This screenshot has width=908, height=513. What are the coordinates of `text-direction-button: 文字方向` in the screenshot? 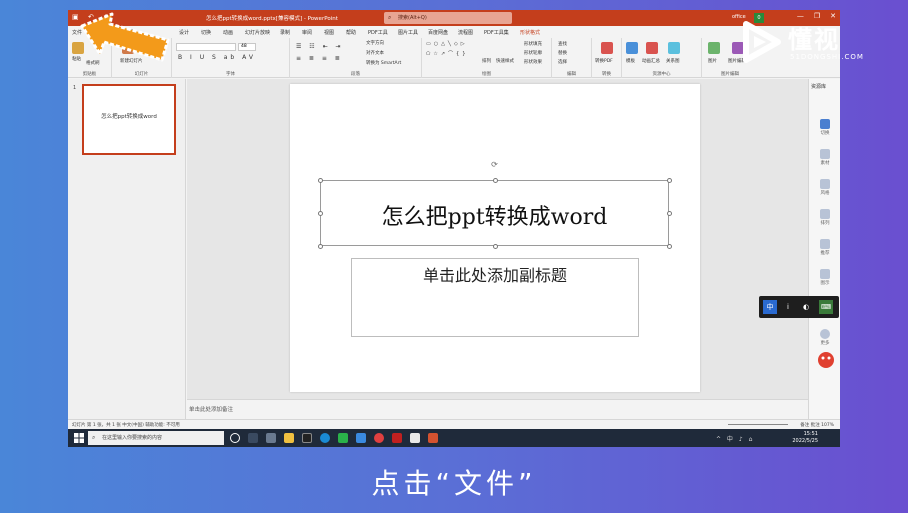 It's located at (375, 43).